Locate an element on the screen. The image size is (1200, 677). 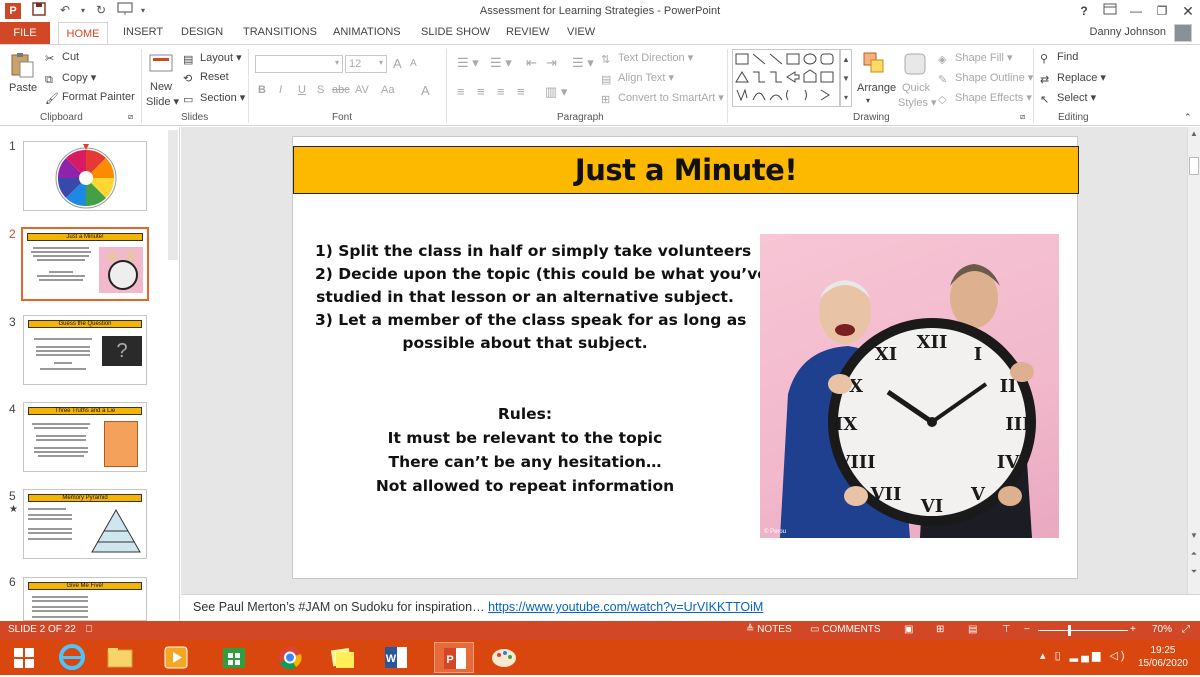
align-center-icon: ≡ is located at coordinates (481, 91).